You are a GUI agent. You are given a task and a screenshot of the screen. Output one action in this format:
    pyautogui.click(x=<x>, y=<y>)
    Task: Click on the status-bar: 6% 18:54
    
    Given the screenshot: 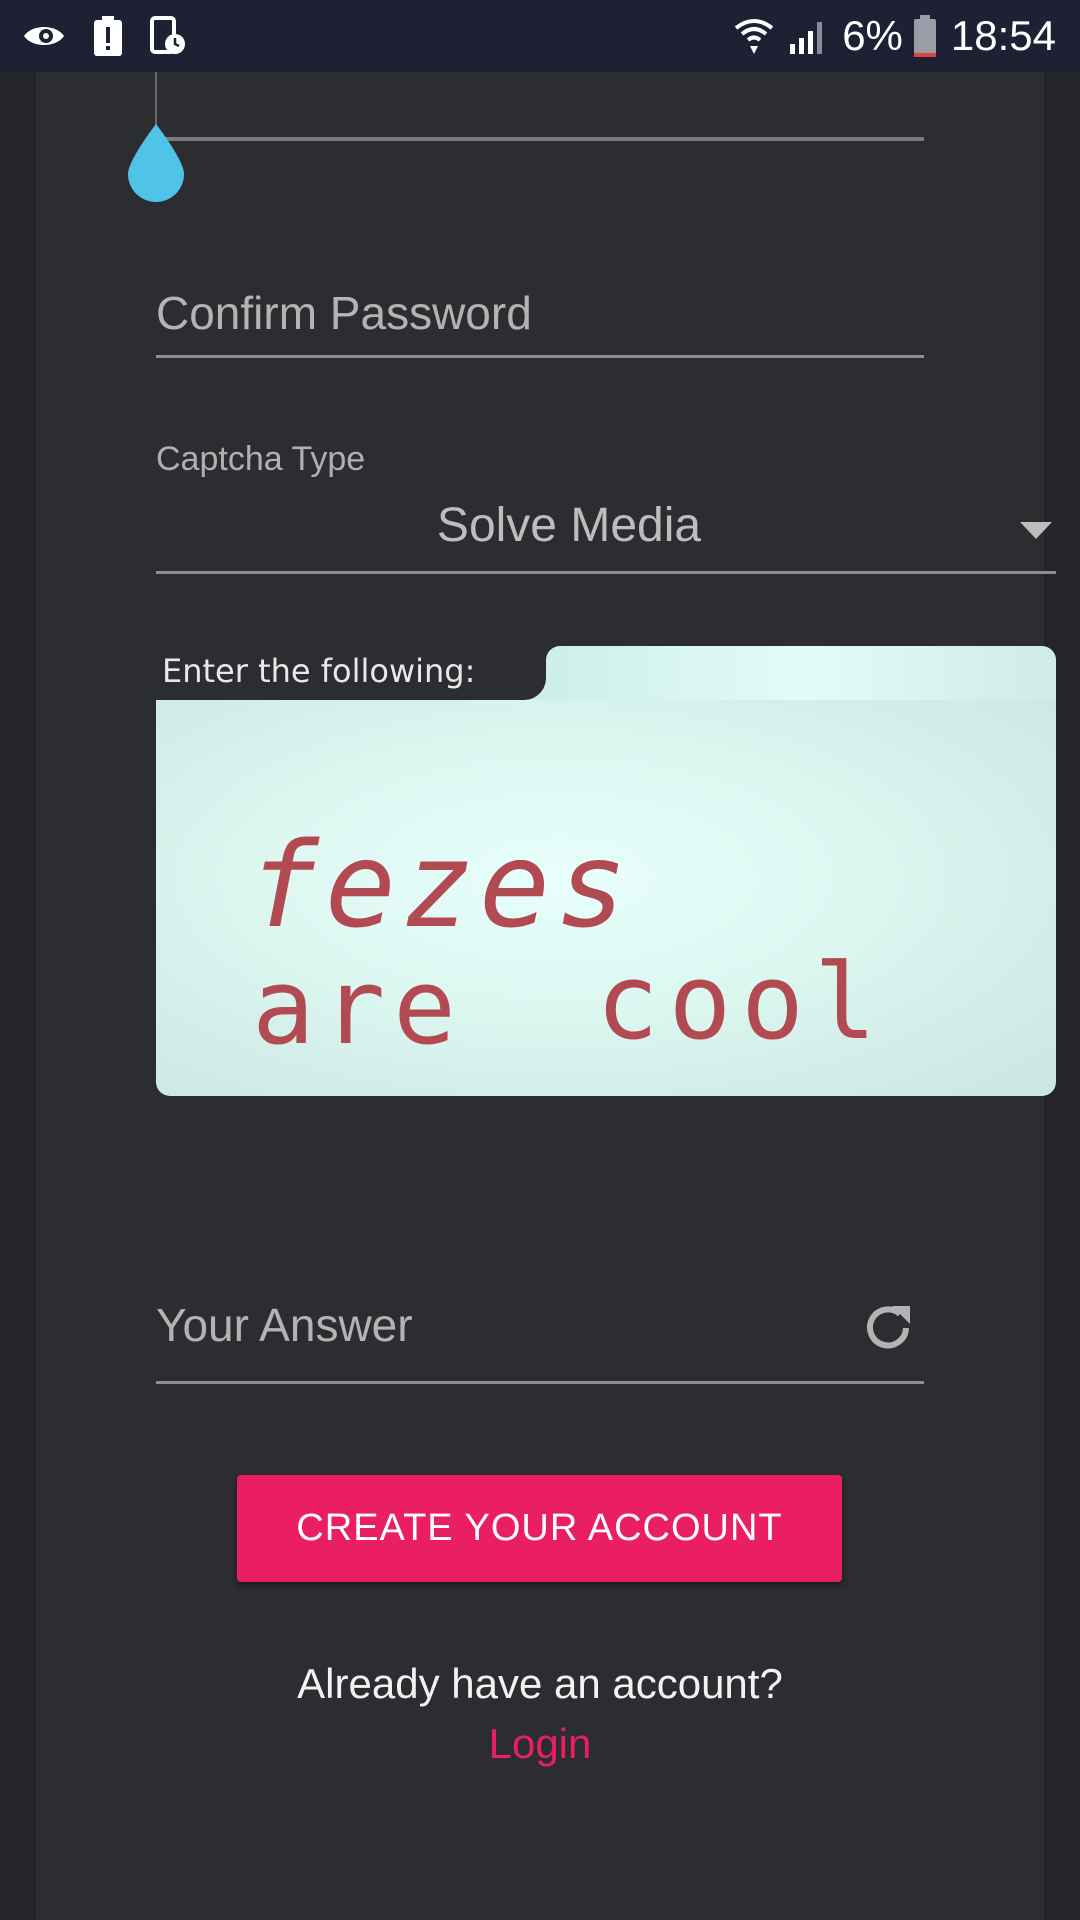 What is the action you would take?
    pyautogui.click(x=540, y=36)
    